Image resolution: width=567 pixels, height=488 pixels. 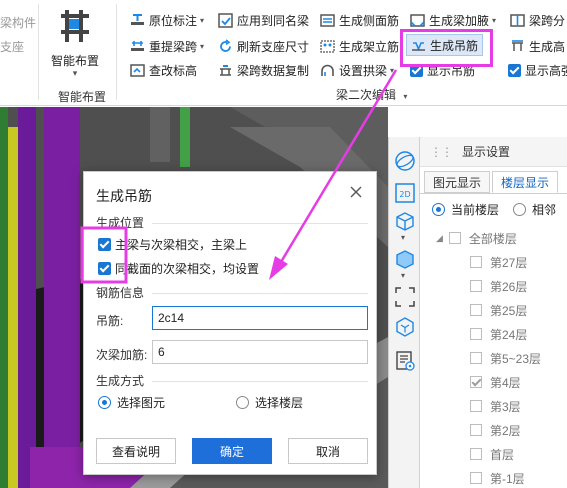 I want to click on view-help-button: 查看说明, so click(x=136, y=451).